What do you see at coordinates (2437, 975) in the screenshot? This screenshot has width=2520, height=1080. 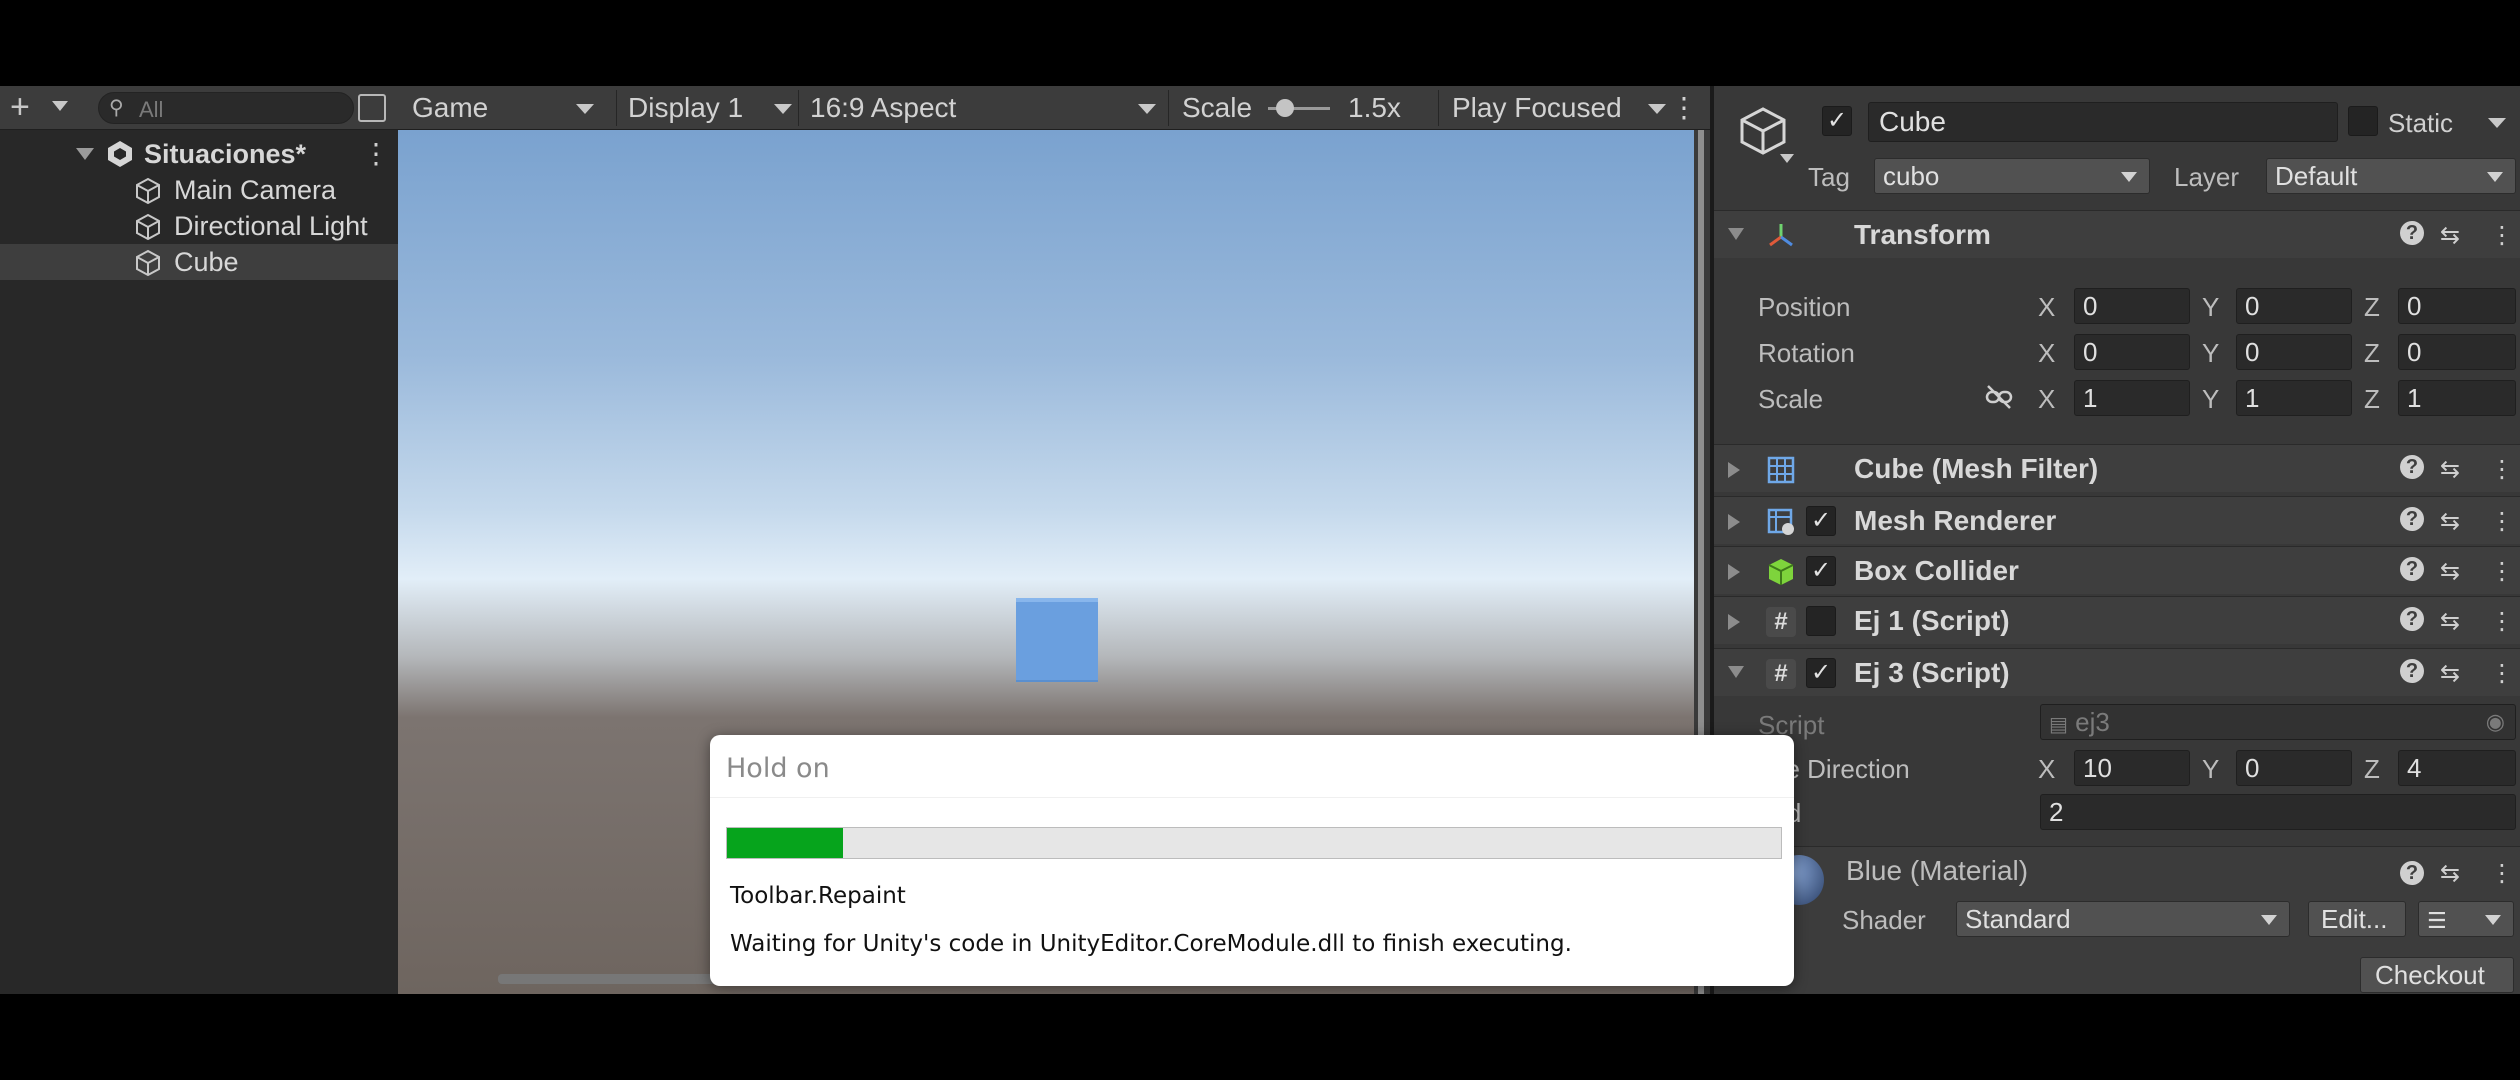 I see `checkout-button: Checkout` at bounding box center [2437, 975].